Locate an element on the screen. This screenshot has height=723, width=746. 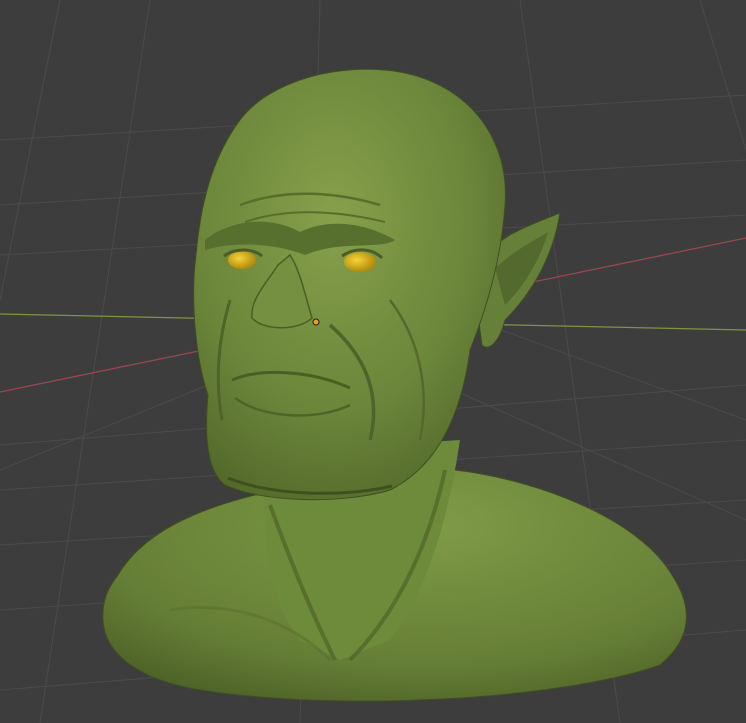
object-origin-marker is located at coordinates (316, 322).